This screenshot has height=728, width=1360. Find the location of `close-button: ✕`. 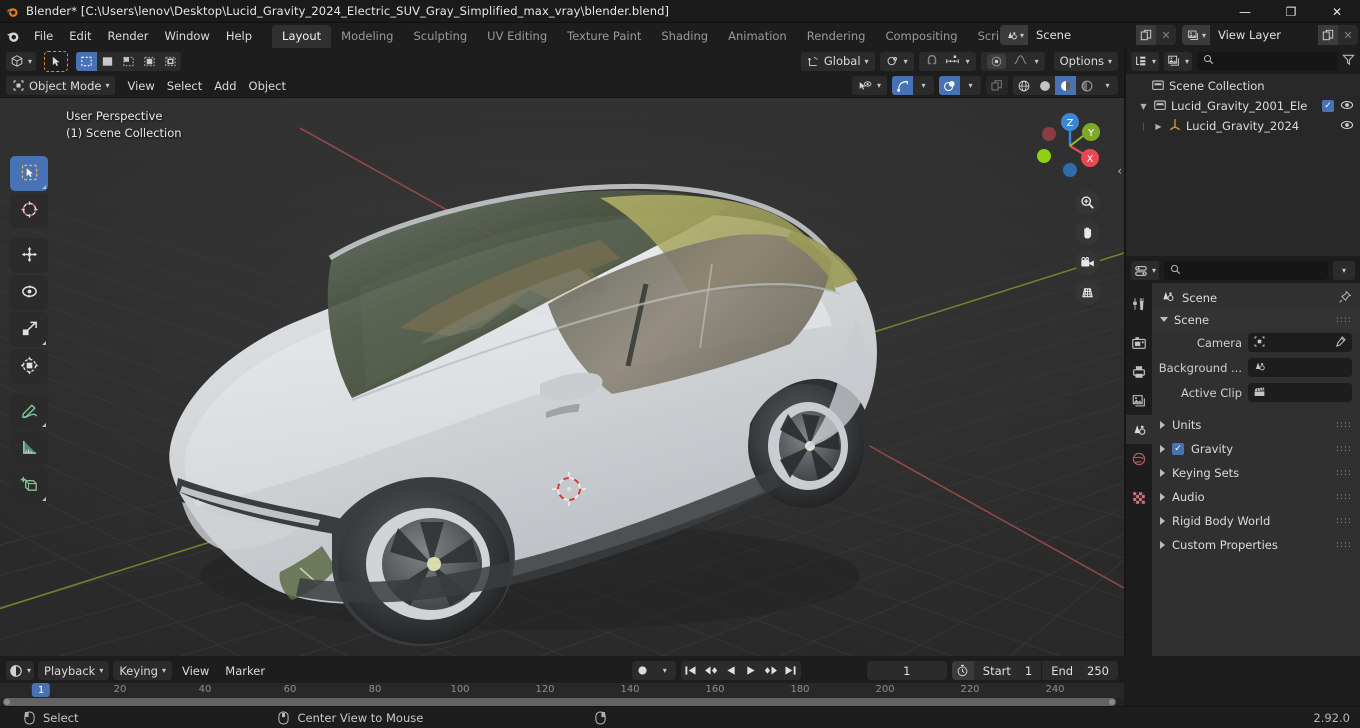

close-button: ✕ is located at coordinates (1337, 11).